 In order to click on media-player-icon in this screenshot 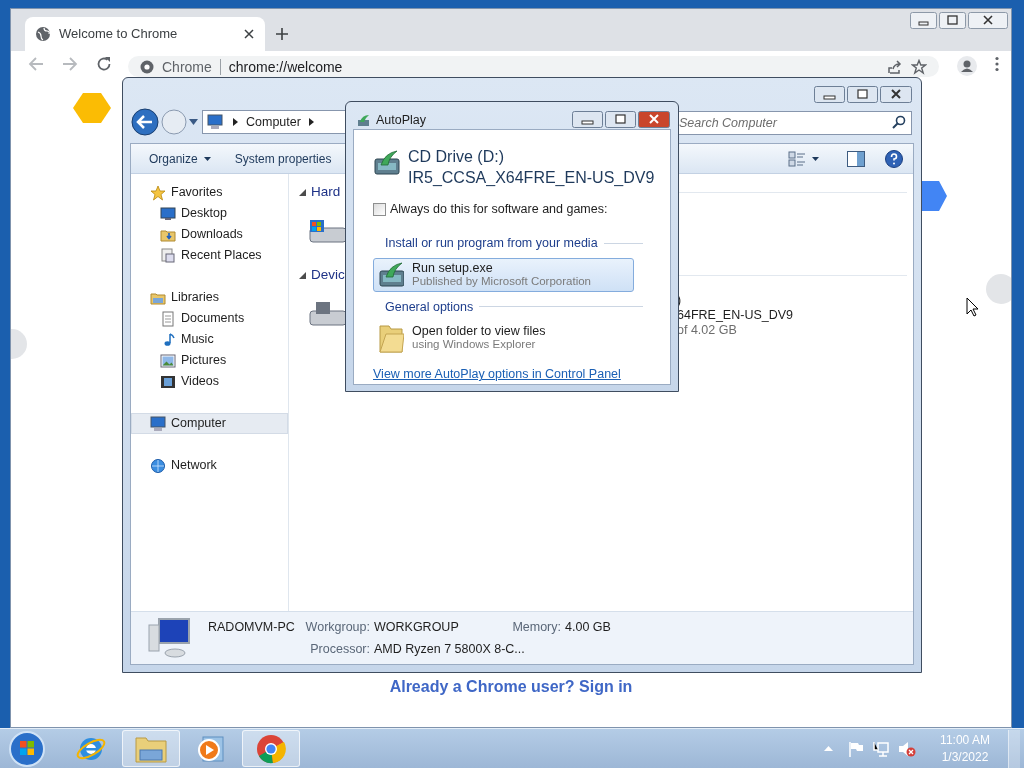, I will do `click(211, 748)`.